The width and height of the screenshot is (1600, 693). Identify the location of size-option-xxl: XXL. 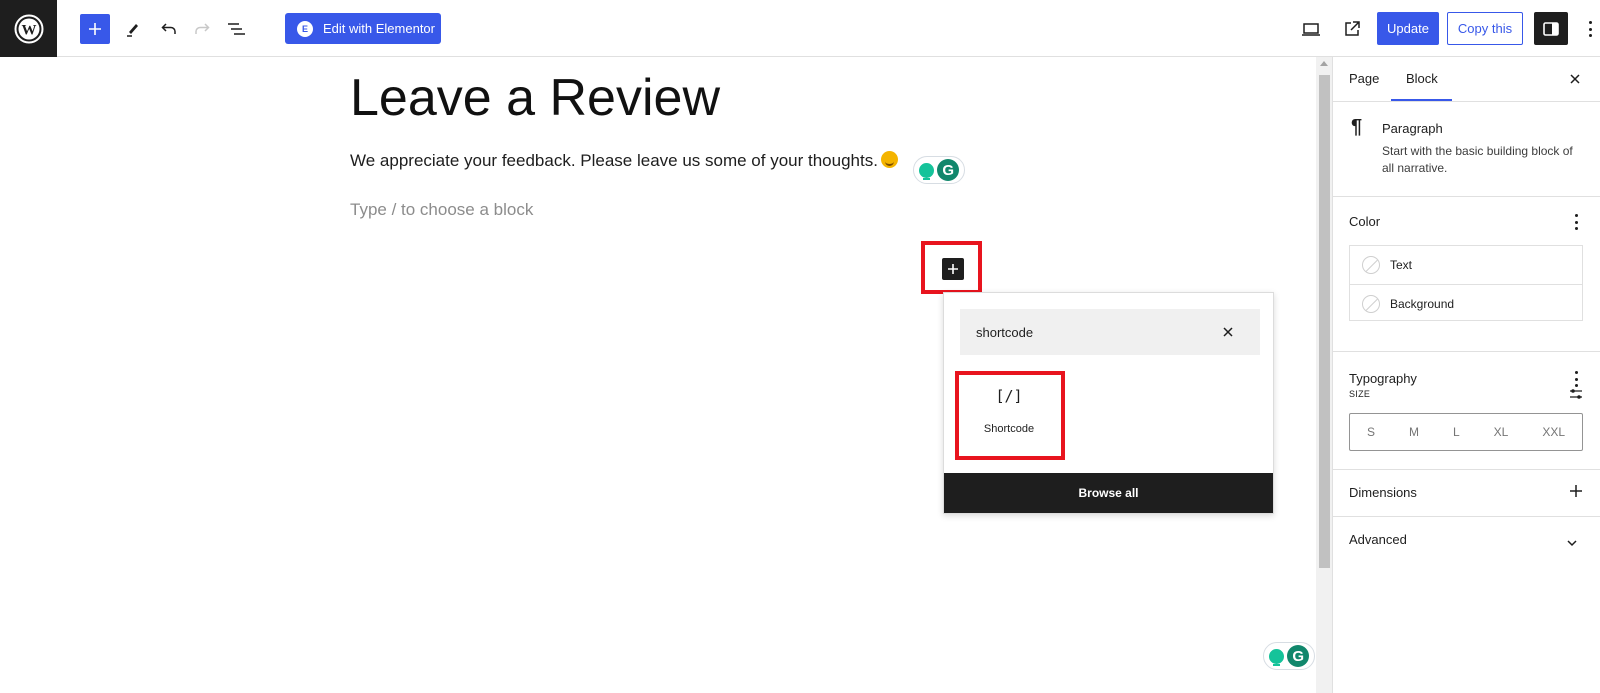
(1553, 432).